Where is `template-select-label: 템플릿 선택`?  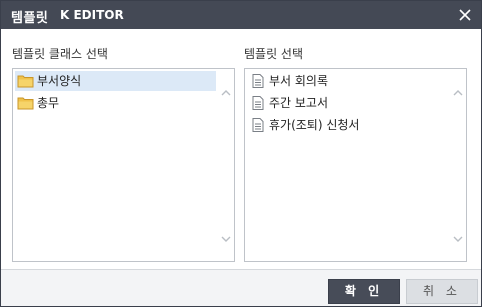
template-select-label: 템플릿 선택 is located at coordinates (274, 54).